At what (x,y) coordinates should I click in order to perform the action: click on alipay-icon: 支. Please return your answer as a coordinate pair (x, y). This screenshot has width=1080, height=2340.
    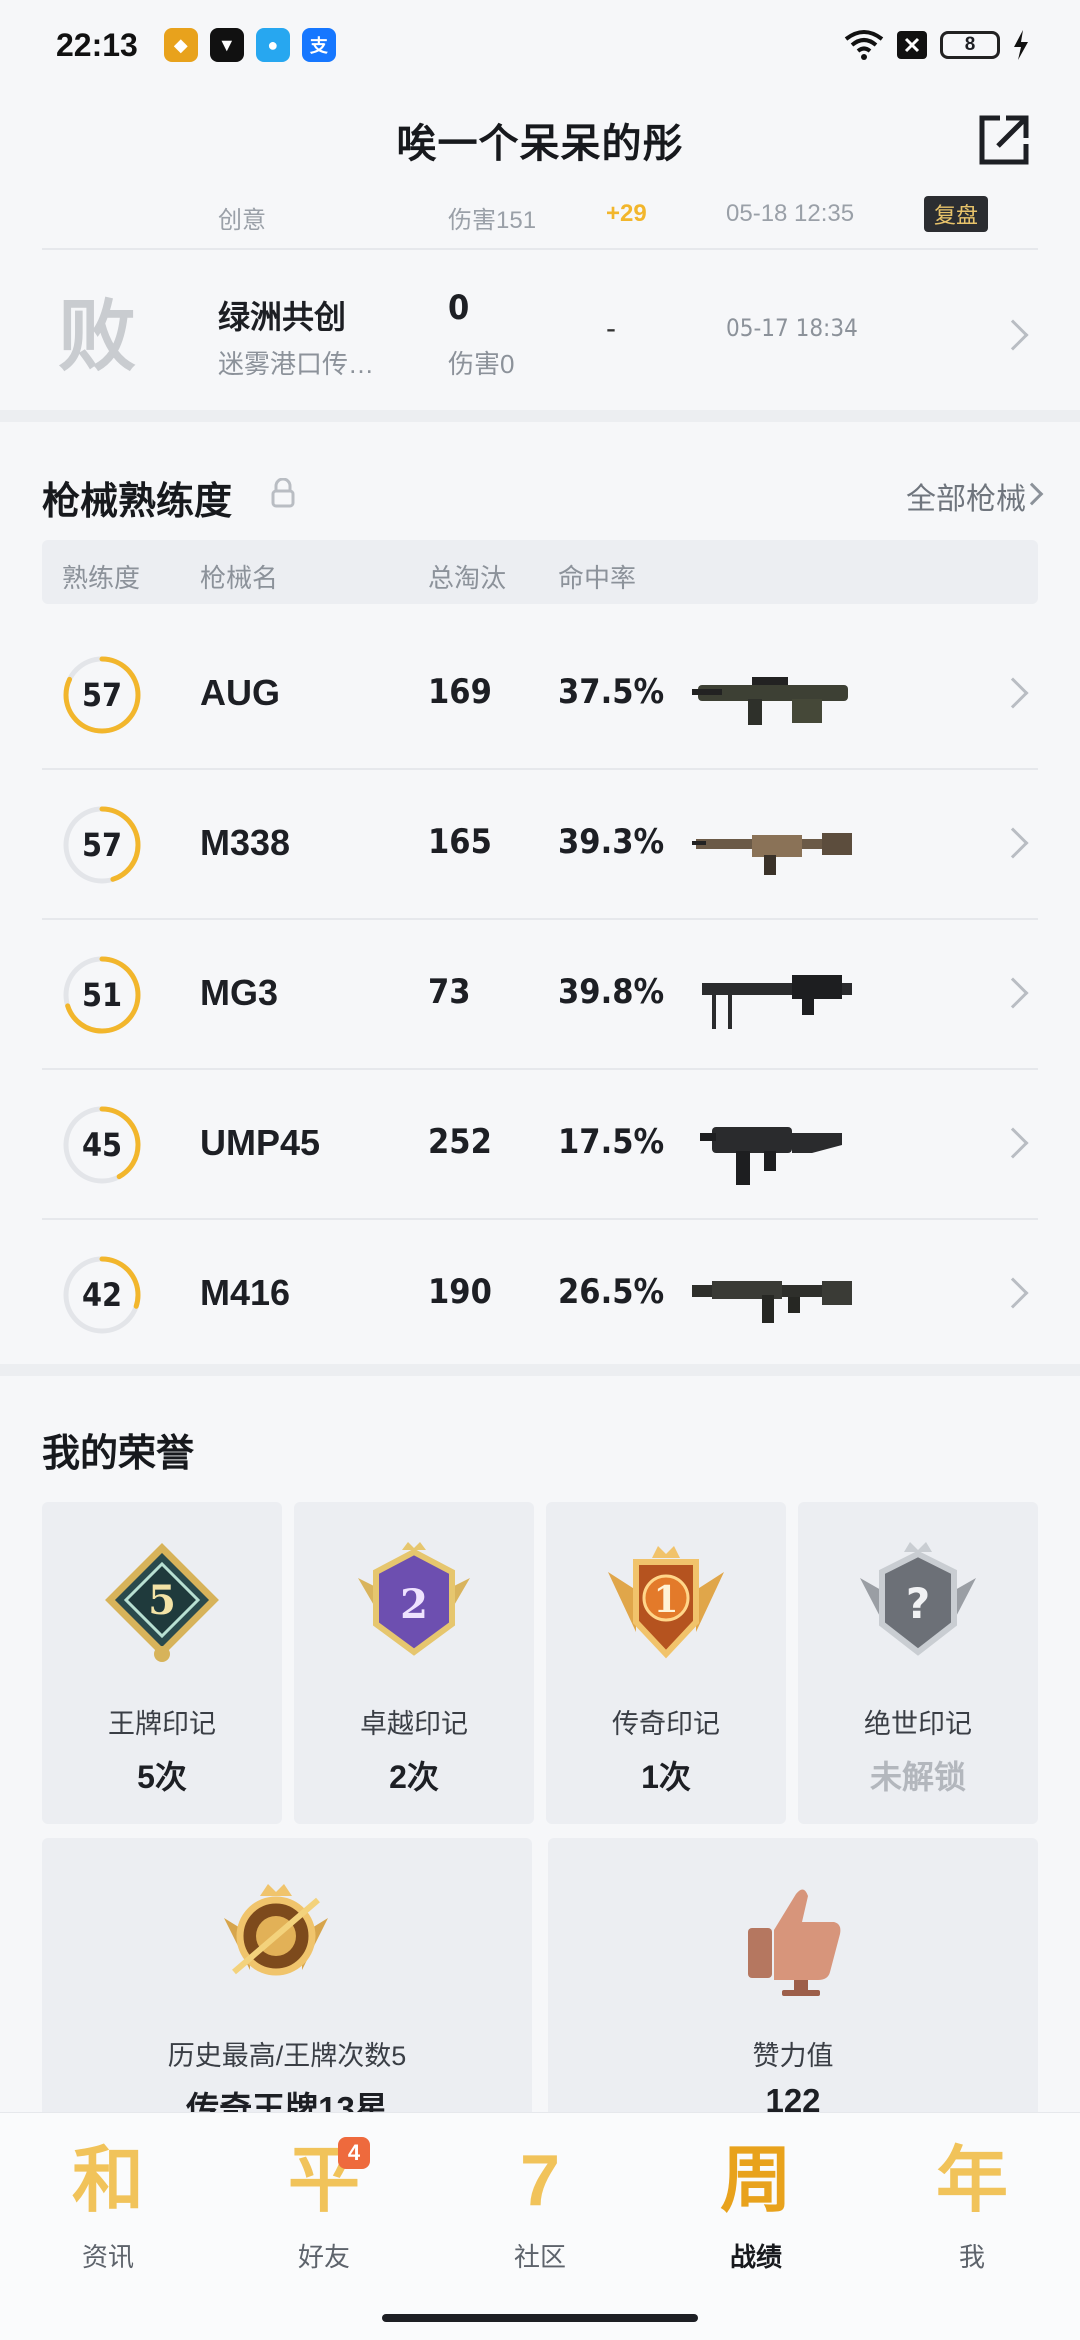
    Looking at the image, I should click on (318, 45).